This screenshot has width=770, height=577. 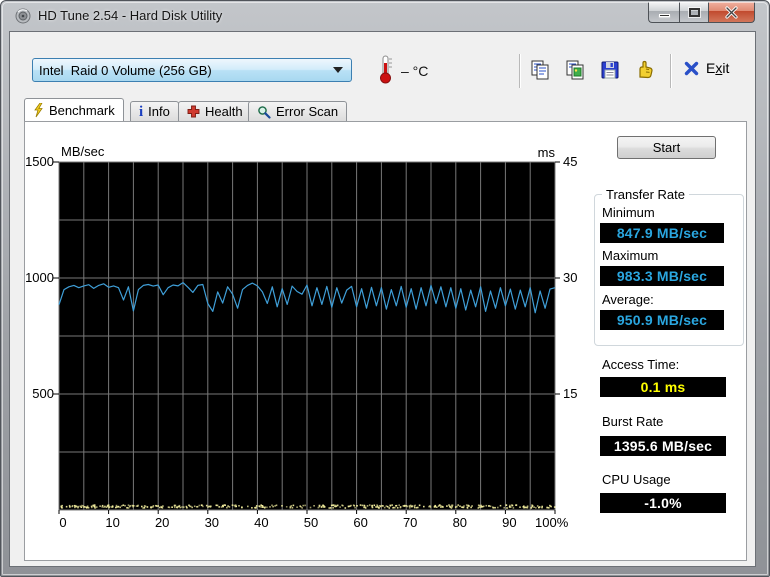 What do you see at coordinates (663, 503) in the screenshot?
I see `cpu-usage-value: -1.0%` at bounding box center [663, 503].